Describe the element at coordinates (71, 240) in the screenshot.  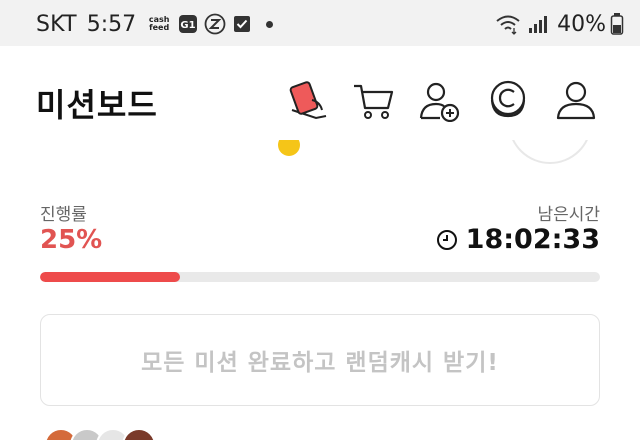
I see `progress-value: 25%` at that location.